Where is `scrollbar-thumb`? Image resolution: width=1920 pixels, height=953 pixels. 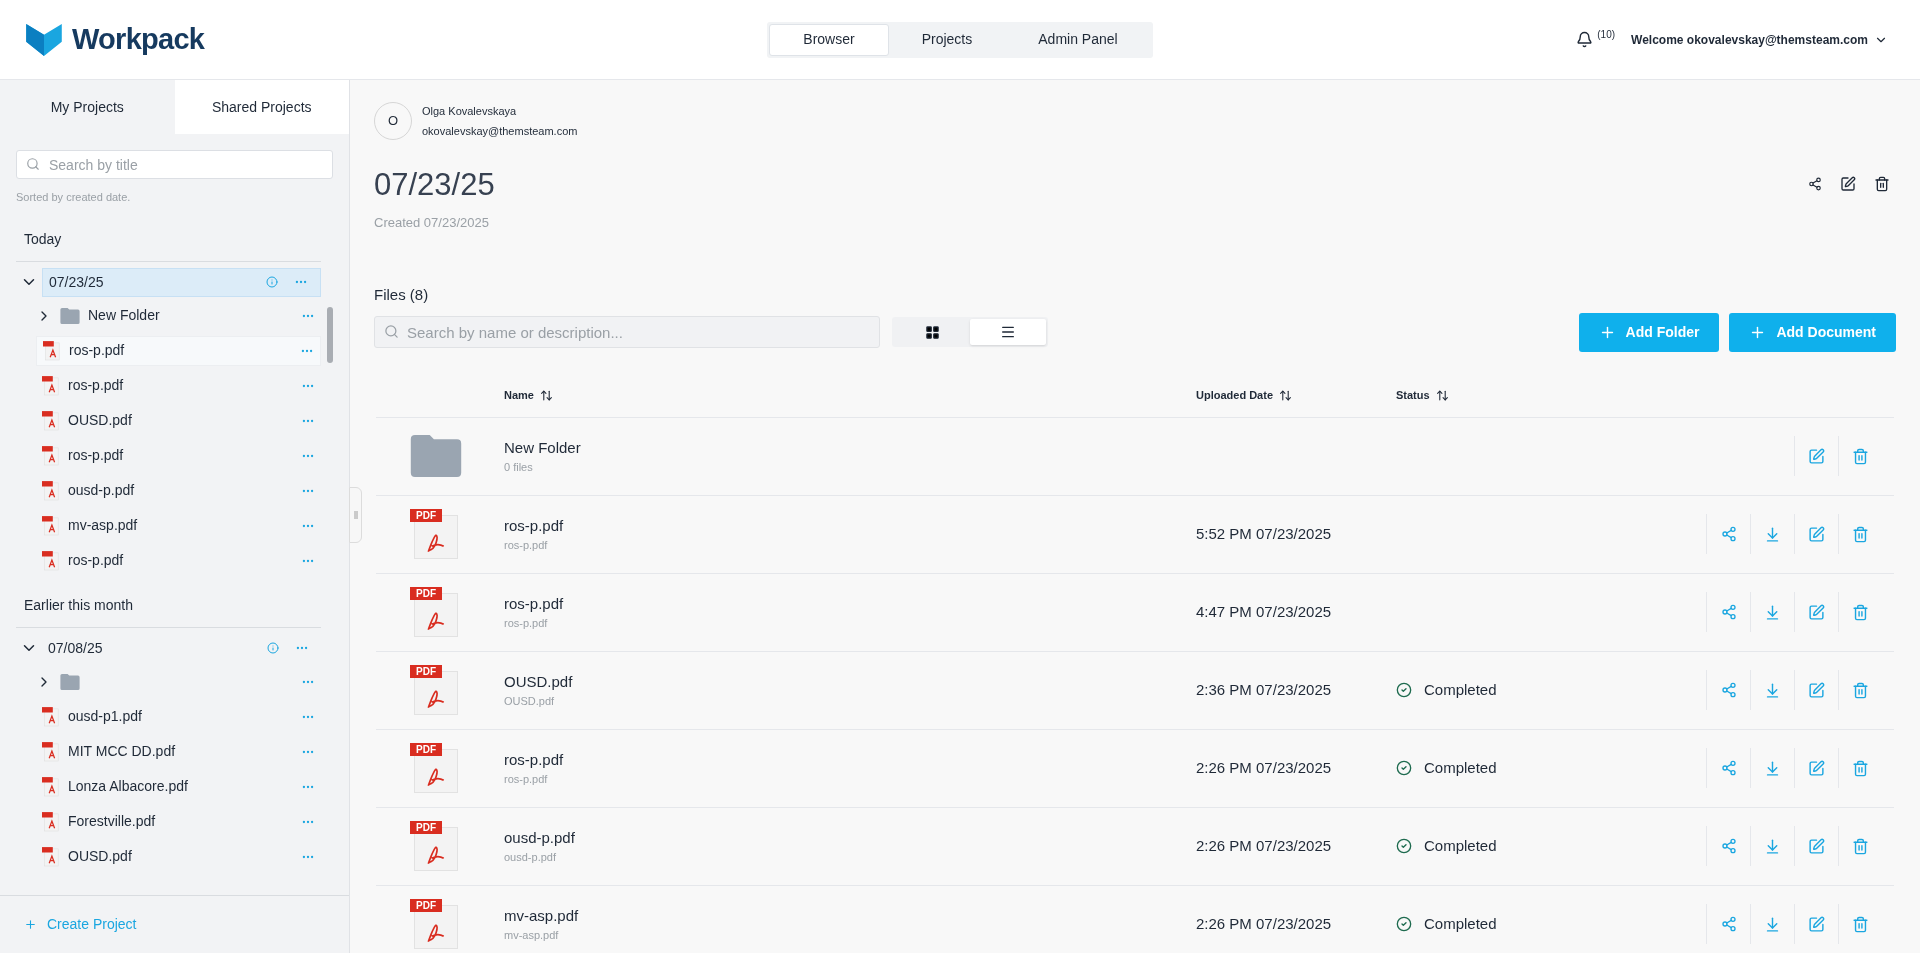
scrollbar-thumb is located at coordinates (330, 335).